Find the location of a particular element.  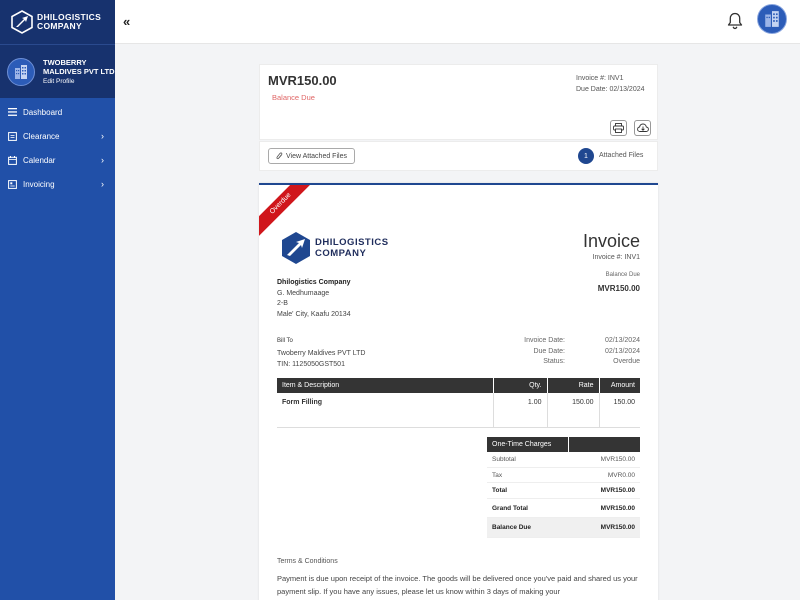

balance-label: Balance Due is located at coordinates (512, 527).